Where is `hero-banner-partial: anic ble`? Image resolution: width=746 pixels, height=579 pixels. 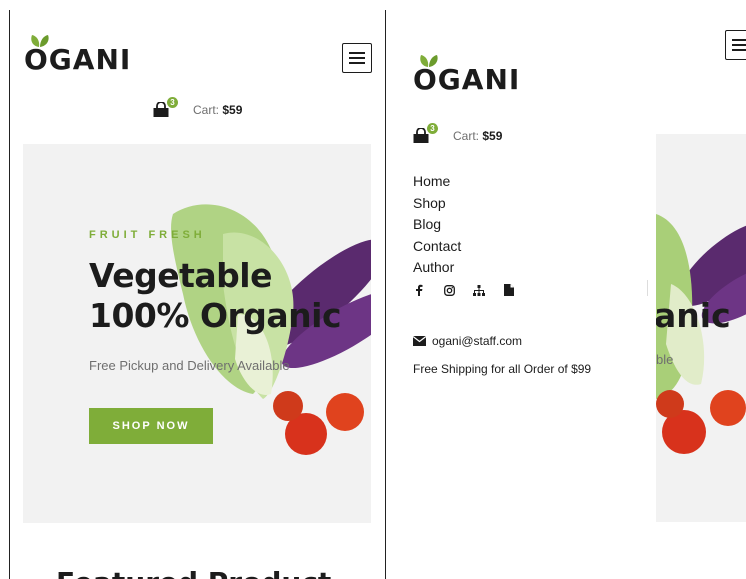
hero-banner-partial: anic ble is located at coordinates (701, 328).